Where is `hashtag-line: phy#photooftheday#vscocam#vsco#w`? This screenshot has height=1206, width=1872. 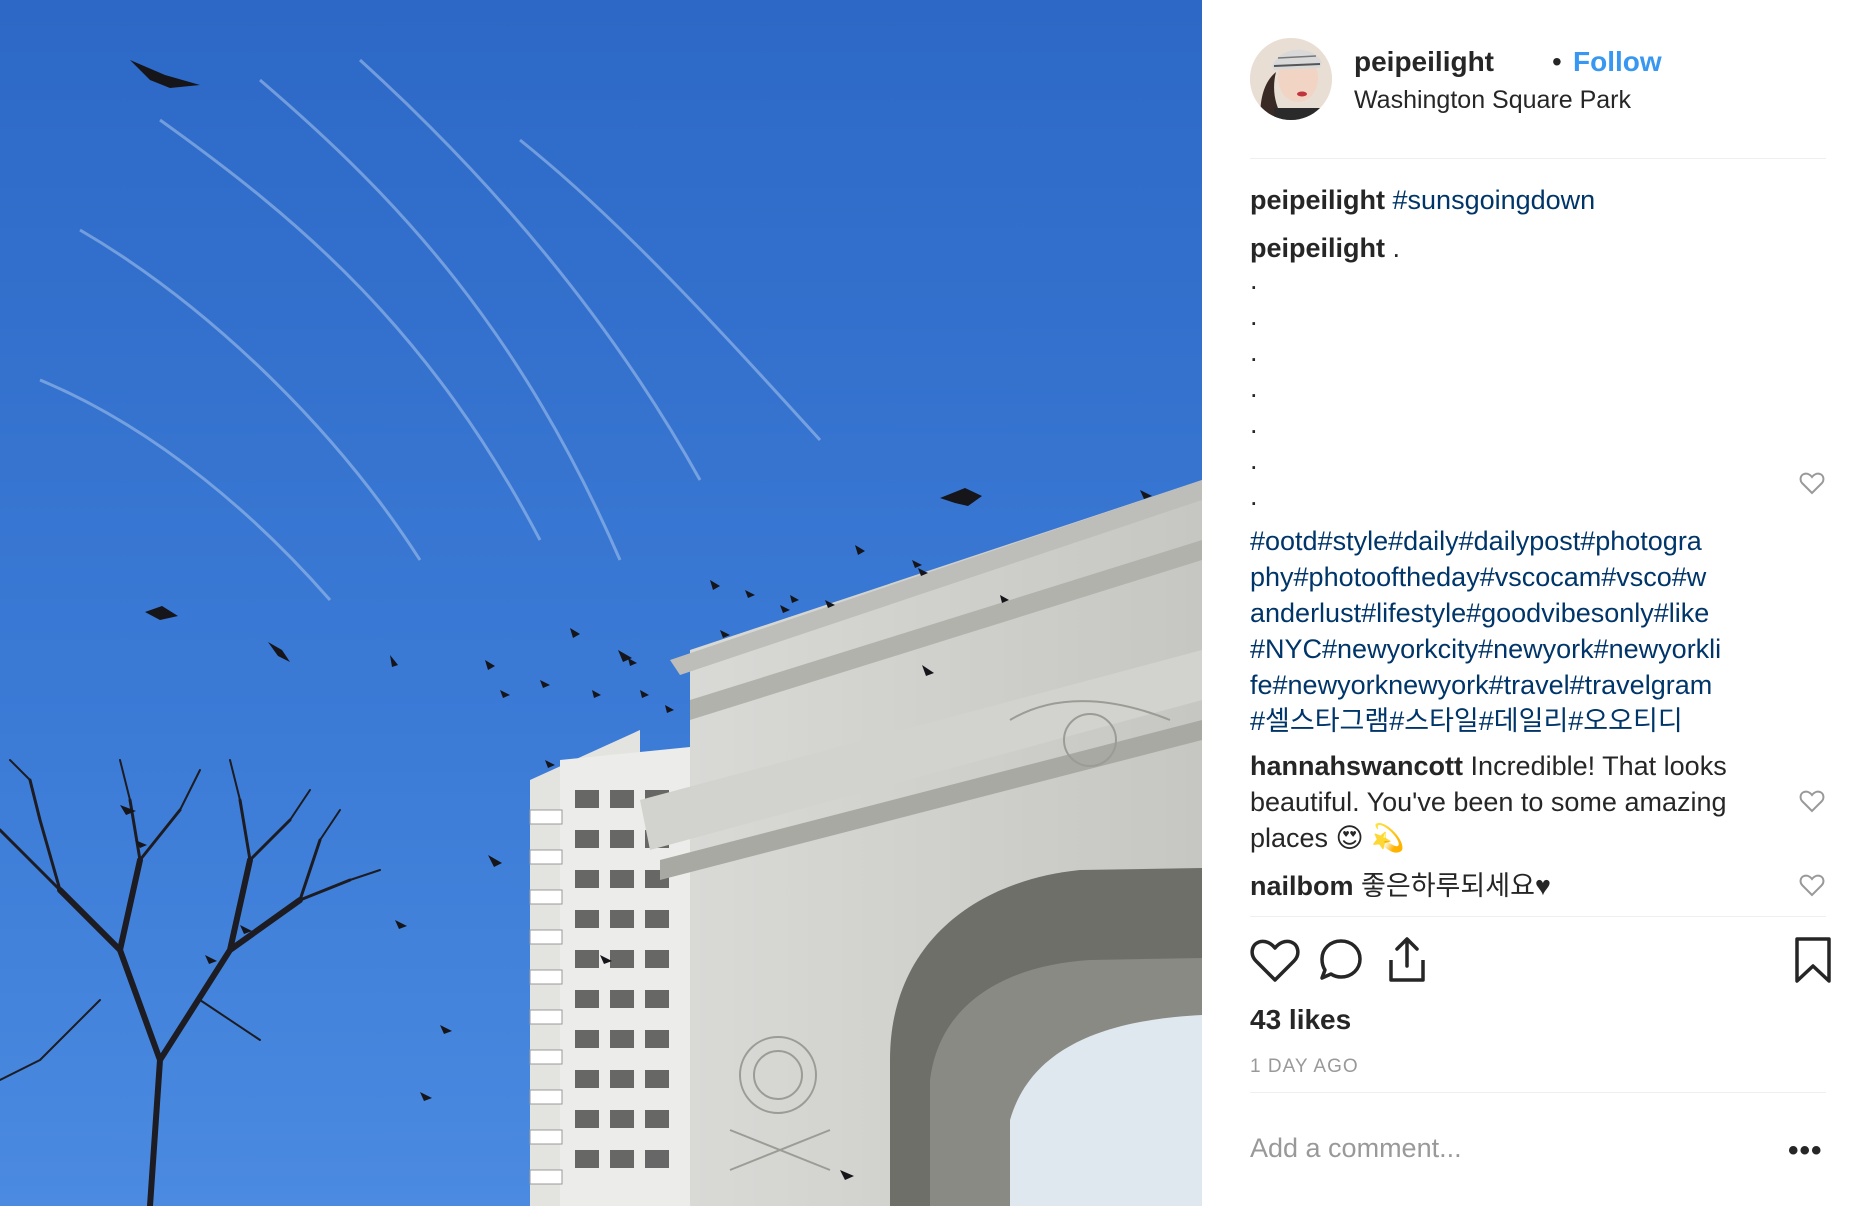 hashtag-line: phy#photooftheday#vscocam#vsco#w is located at coordinates (1510, 577).